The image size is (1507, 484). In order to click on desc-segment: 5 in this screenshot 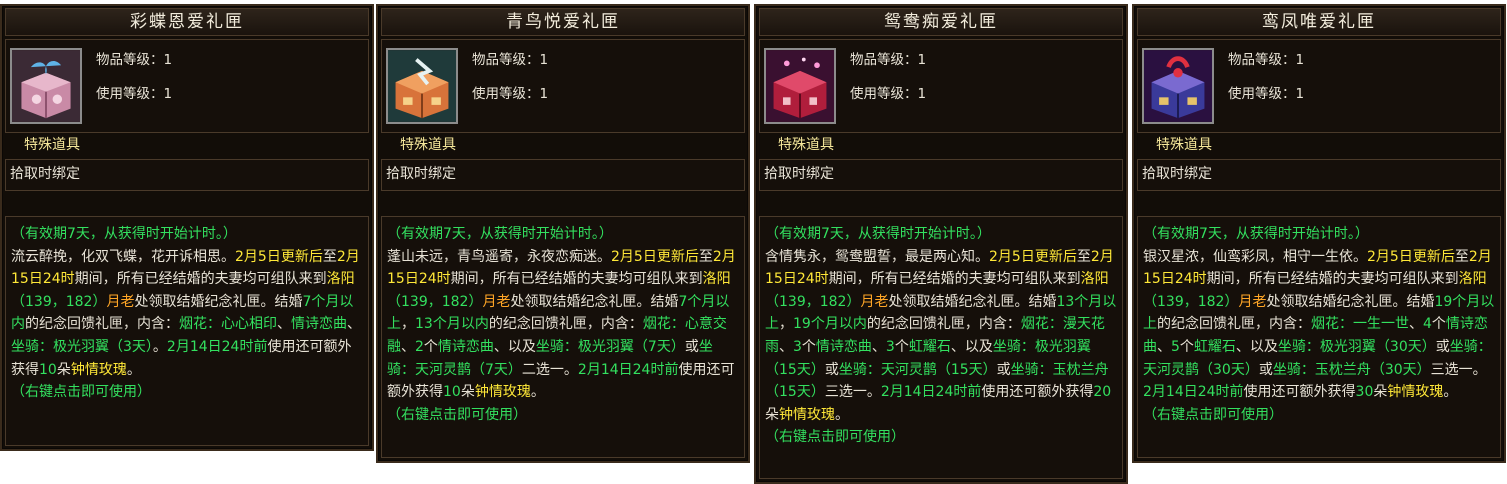, I will do `click(1175, 346)`.